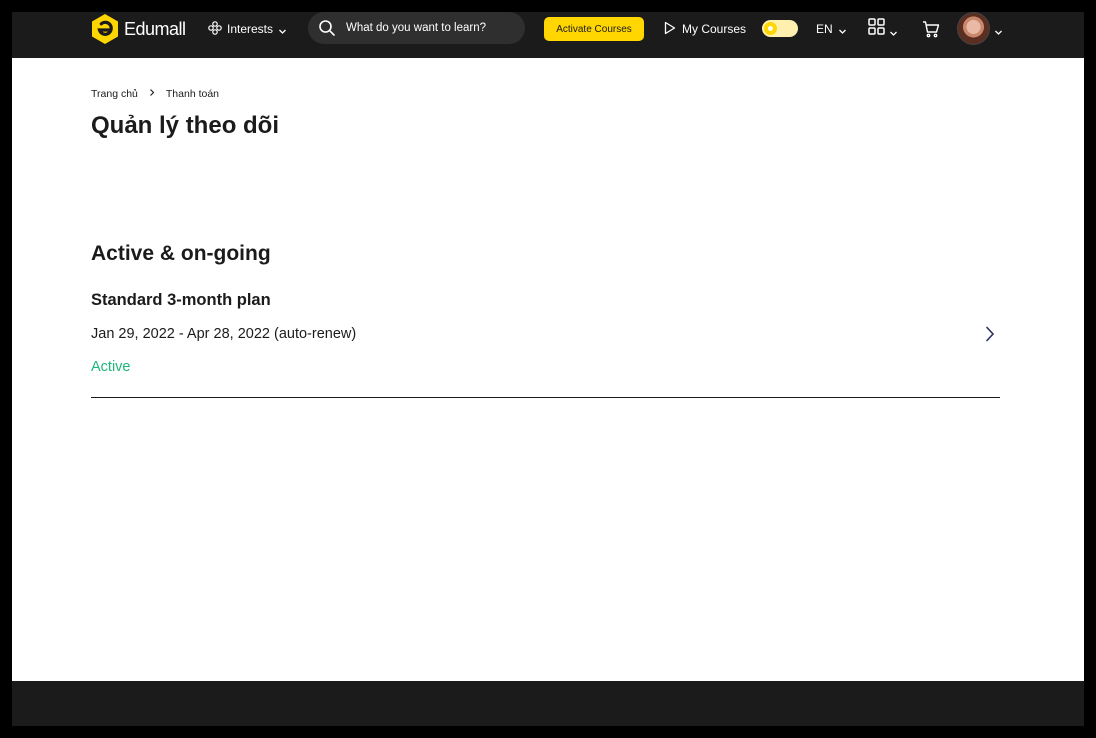 The image size is (1096, 738). Describe the element at coordinates (990, 334) in the screenshot. I see `plan-details-button` at that location.